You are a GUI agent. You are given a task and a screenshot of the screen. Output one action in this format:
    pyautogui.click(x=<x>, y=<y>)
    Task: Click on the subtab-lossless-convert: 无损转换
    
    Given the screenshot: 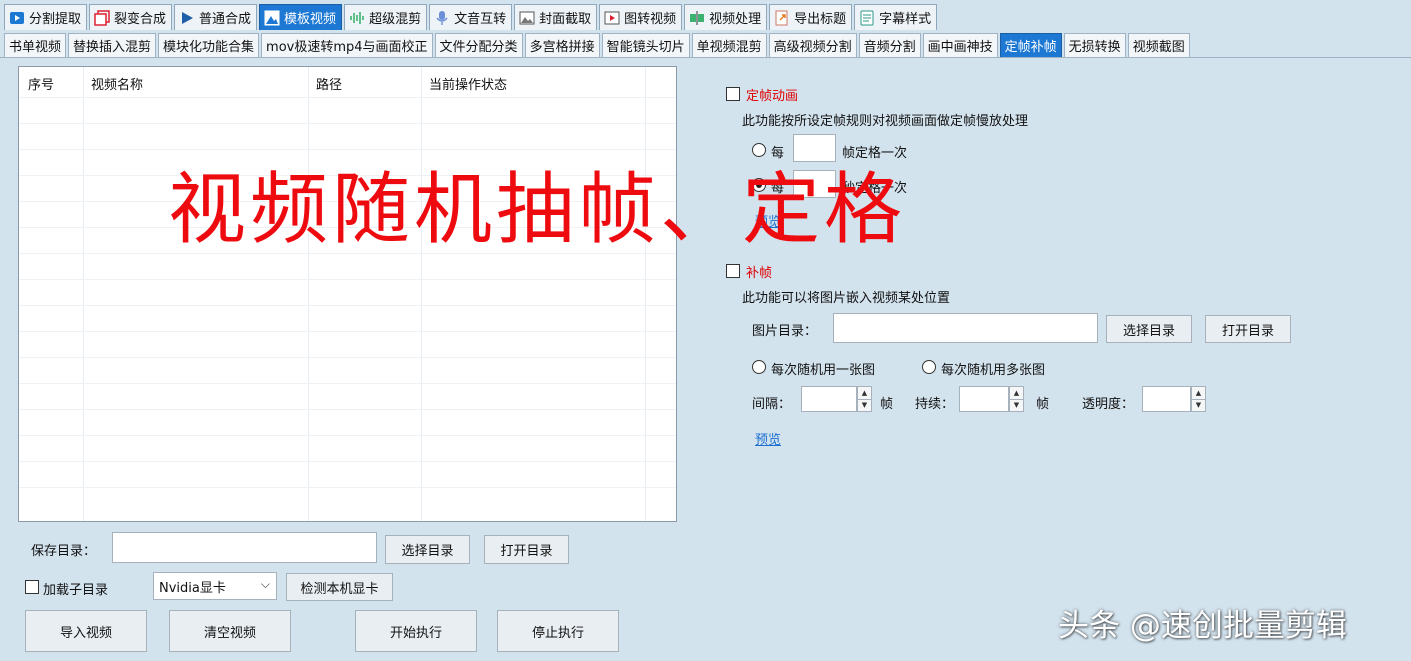 What is the action you would take?
    pyautogui.click(x=1094, y=45)
    